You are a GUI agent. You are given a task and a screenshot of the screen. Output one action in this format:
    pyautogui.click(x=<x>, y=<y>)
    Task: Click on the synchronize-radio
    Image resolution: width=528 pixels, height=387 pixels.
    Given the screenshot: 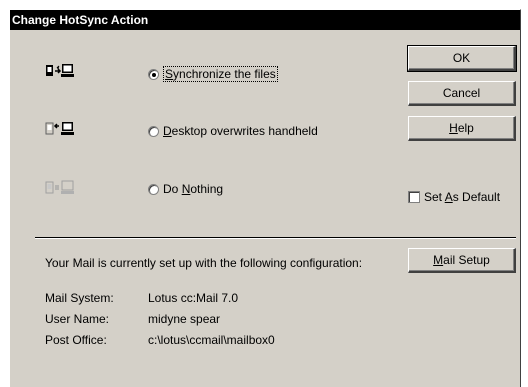 What is the action you would take?
    pyautogui.click(x=153, y=74)
    